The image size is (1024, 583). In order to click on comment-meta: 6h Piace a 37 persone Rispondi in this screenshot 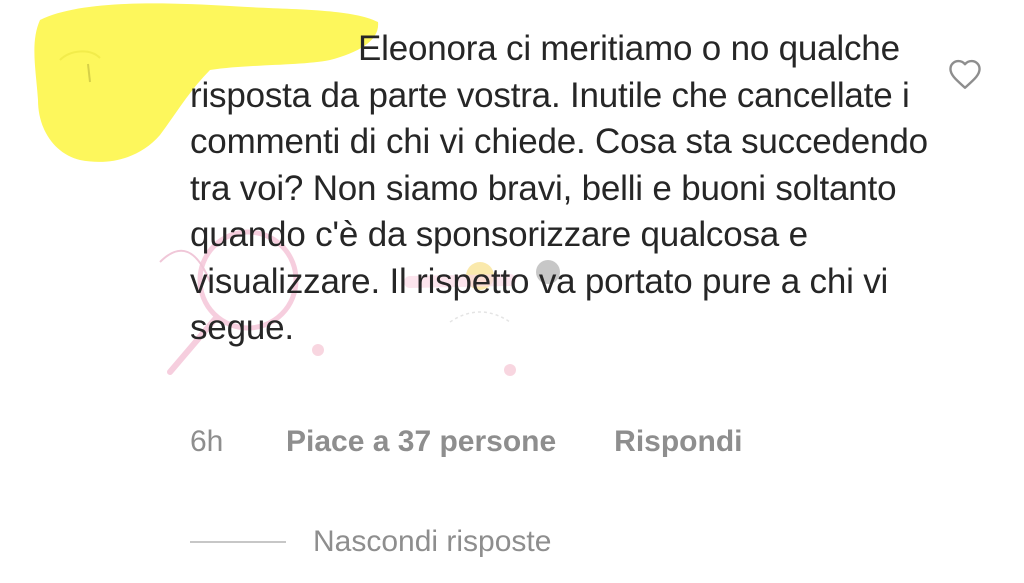, I will do `click(466, 442)`.